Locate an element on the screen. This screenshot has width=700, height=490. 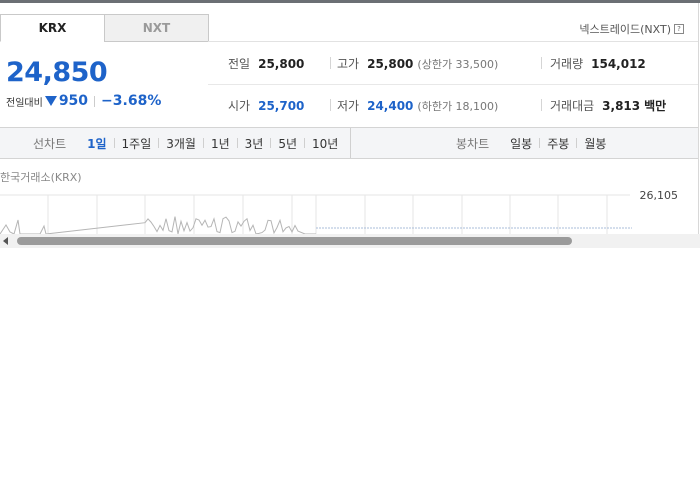
stat-unit: 백만 is located at coordinates (655, 106).